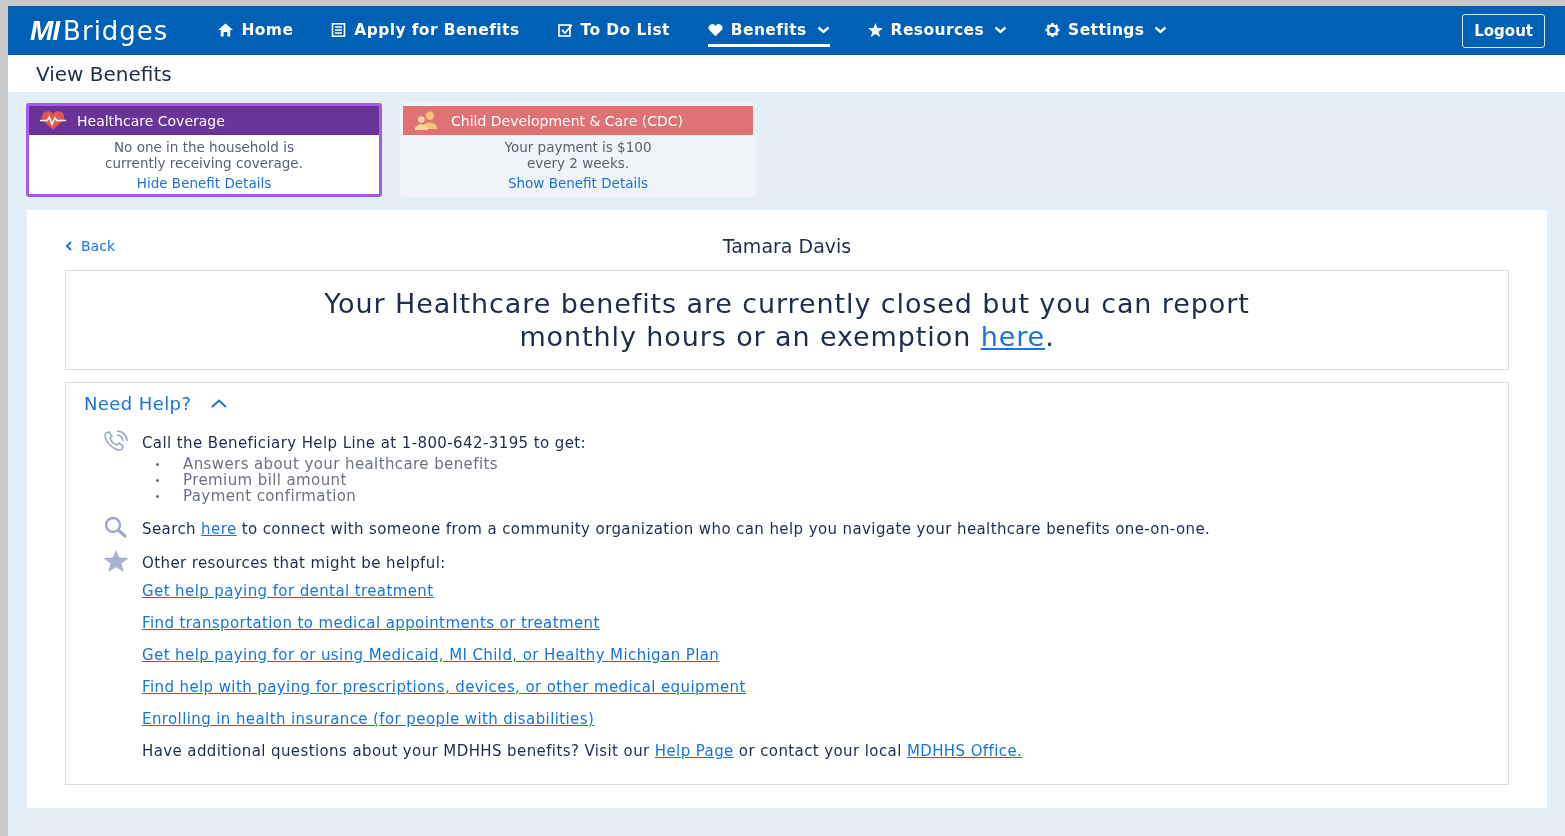 The image size is (1565, 836). What do you see at coordinates (787, 246) in the screenshot?
I see `person-name: Tamara Davis` at bounding box center [787, 246].